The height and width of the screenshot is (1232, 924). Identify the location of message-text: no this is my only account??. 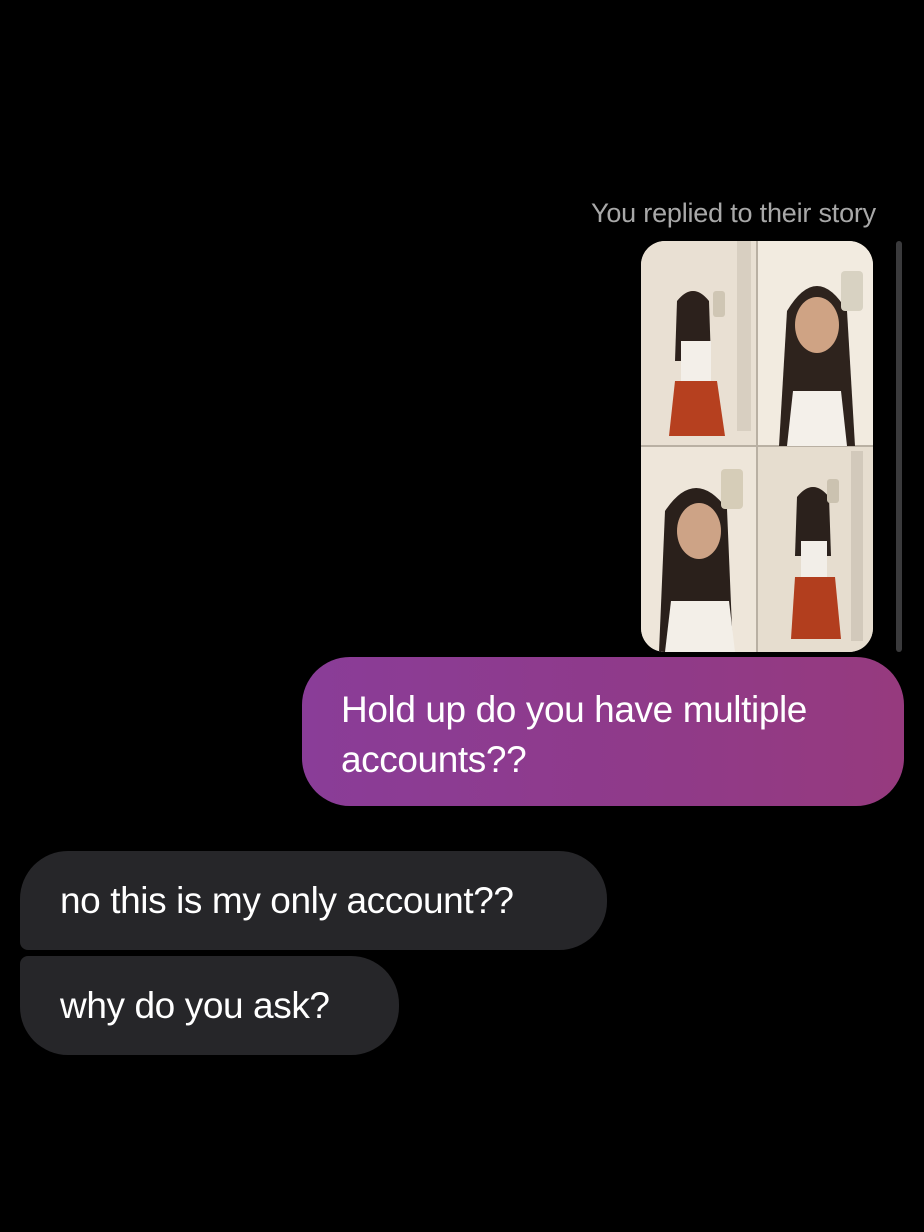
(287, 900).